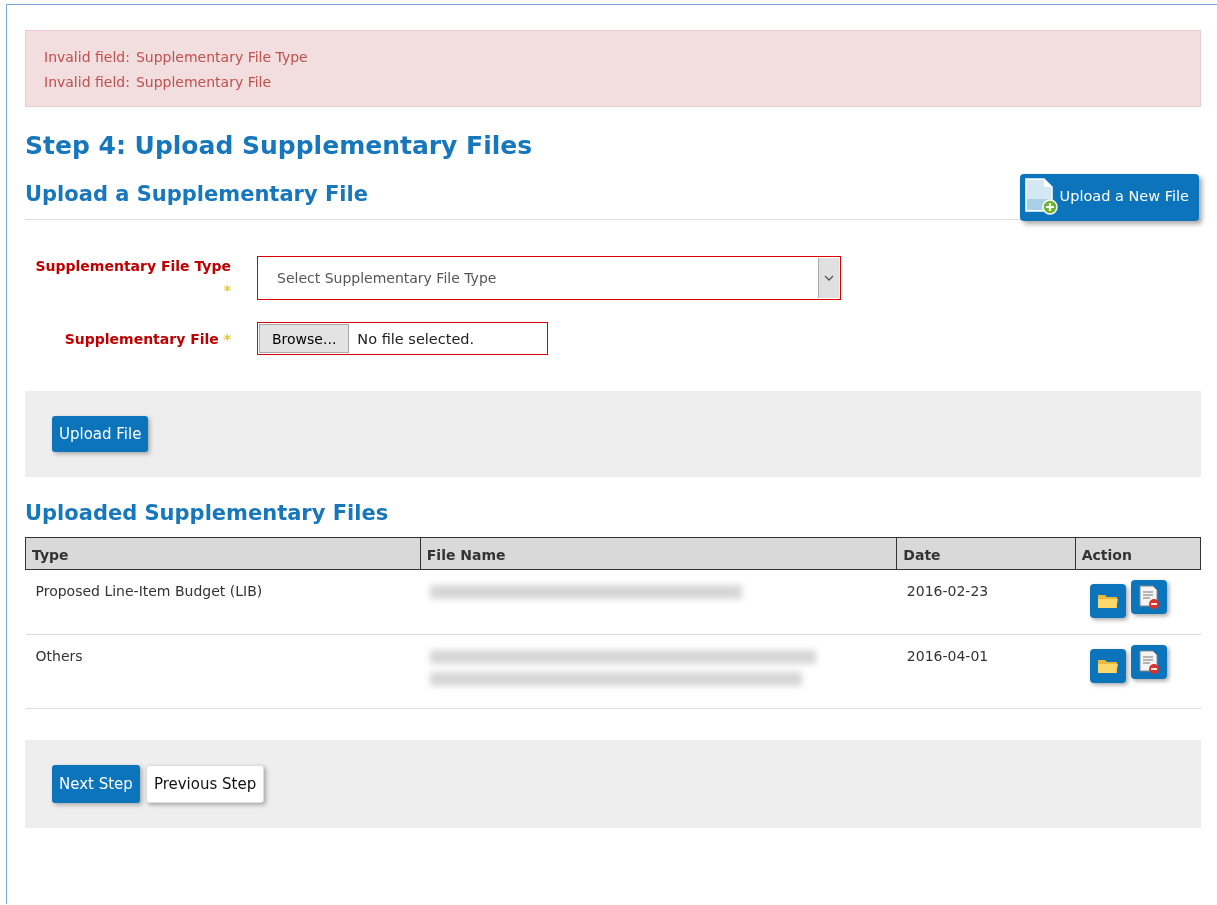 The height and width of the screenshot is (905, 1217). What do you see at coordinates (96, 784) in the screenshot?
I see `next-step-button: Next Step` at bounding box center [96, 784].